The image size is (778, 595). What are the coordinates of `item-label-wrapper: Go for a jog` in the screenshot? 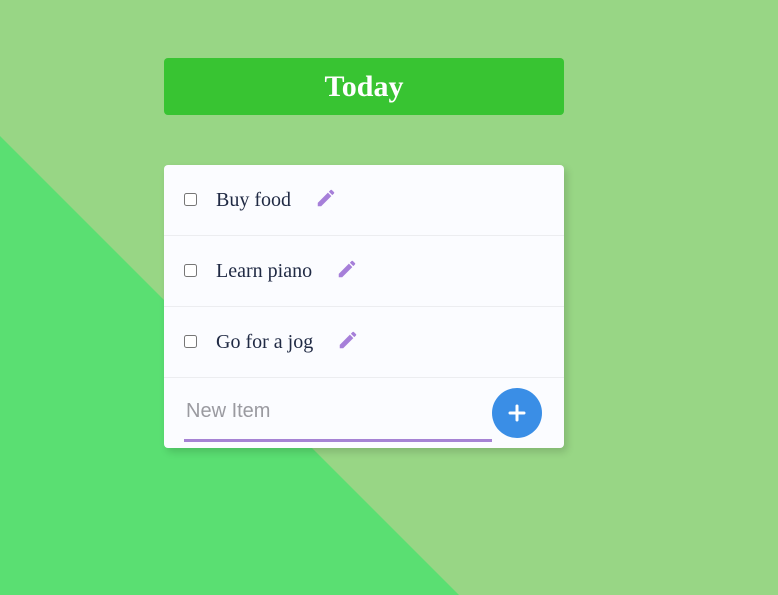 It's located at (287, 341).